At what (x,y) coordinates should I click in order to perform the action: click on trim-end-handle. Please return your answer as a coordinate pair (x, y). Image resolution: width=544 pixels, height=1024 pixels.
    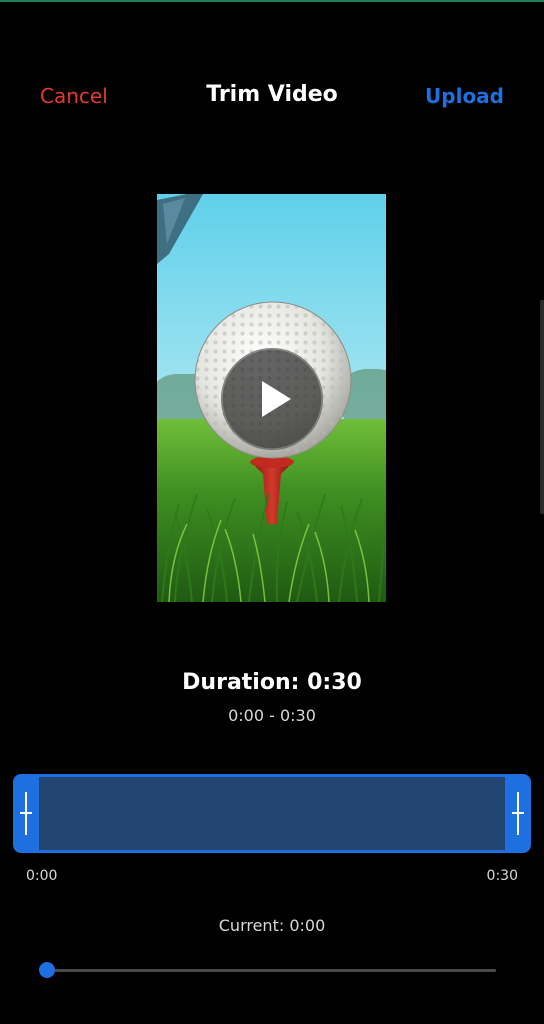
    Looking at the image, I should click on (518, 813).